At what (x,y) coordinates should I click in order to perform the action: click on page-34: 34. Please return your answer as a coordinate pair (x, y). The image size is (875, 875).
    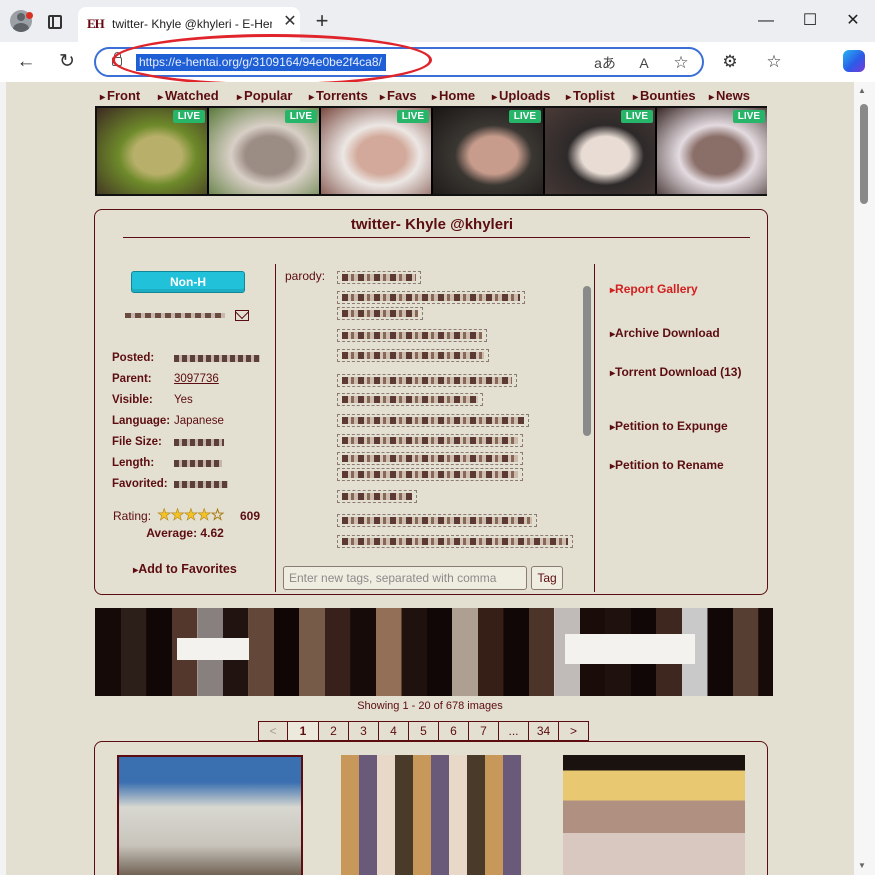
    Looking at the image, I should click on (543, 731).